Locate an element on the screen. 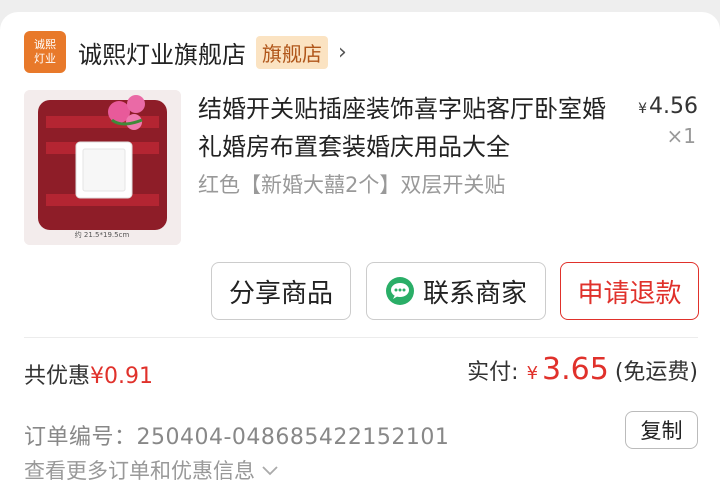 This screenshot has height=497, width=720. store-logo-line1: 诚熙 is located at coordinates (45, 44).